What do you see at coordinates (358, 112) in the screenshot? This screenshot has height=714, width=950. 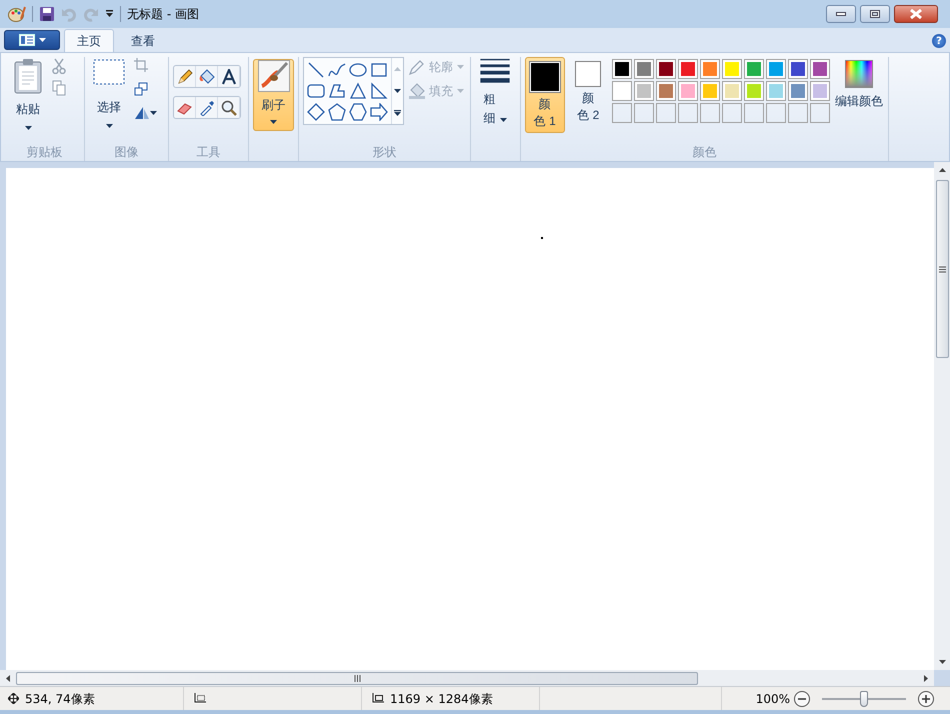 I see `hexagon-icon` at bounding box center [358, 112].